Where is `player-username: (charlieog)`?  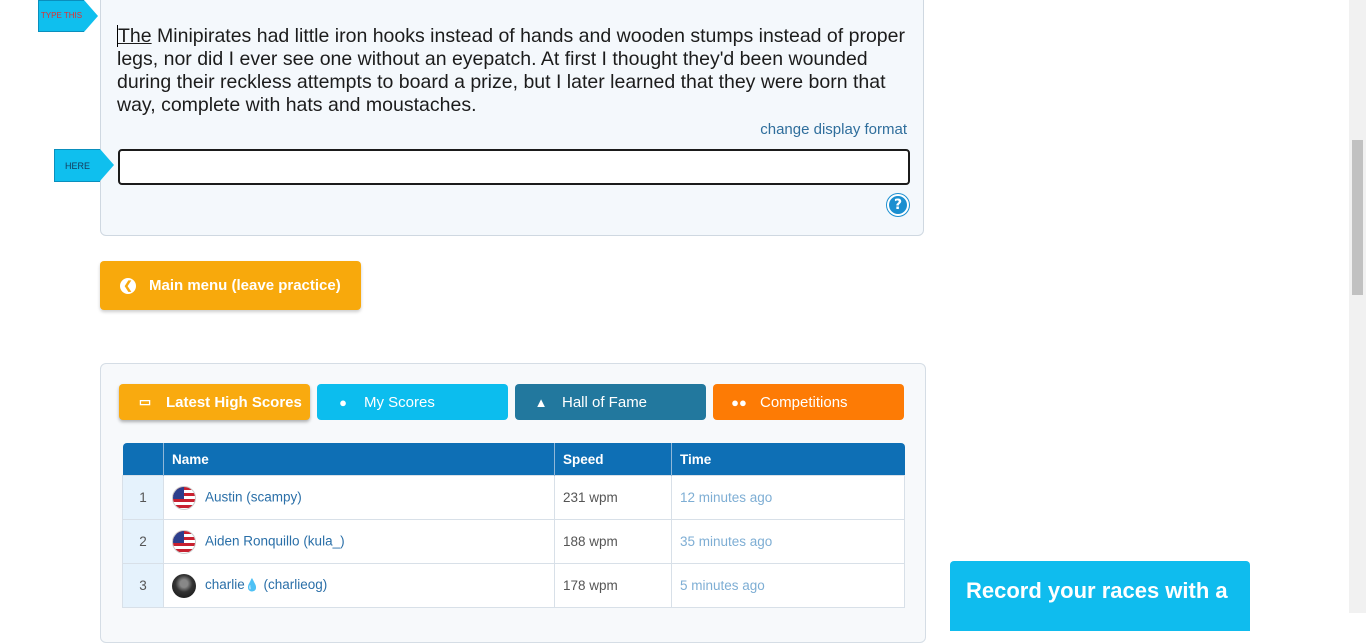
player-username: (charlieog) is located at coordinates (293, 585).